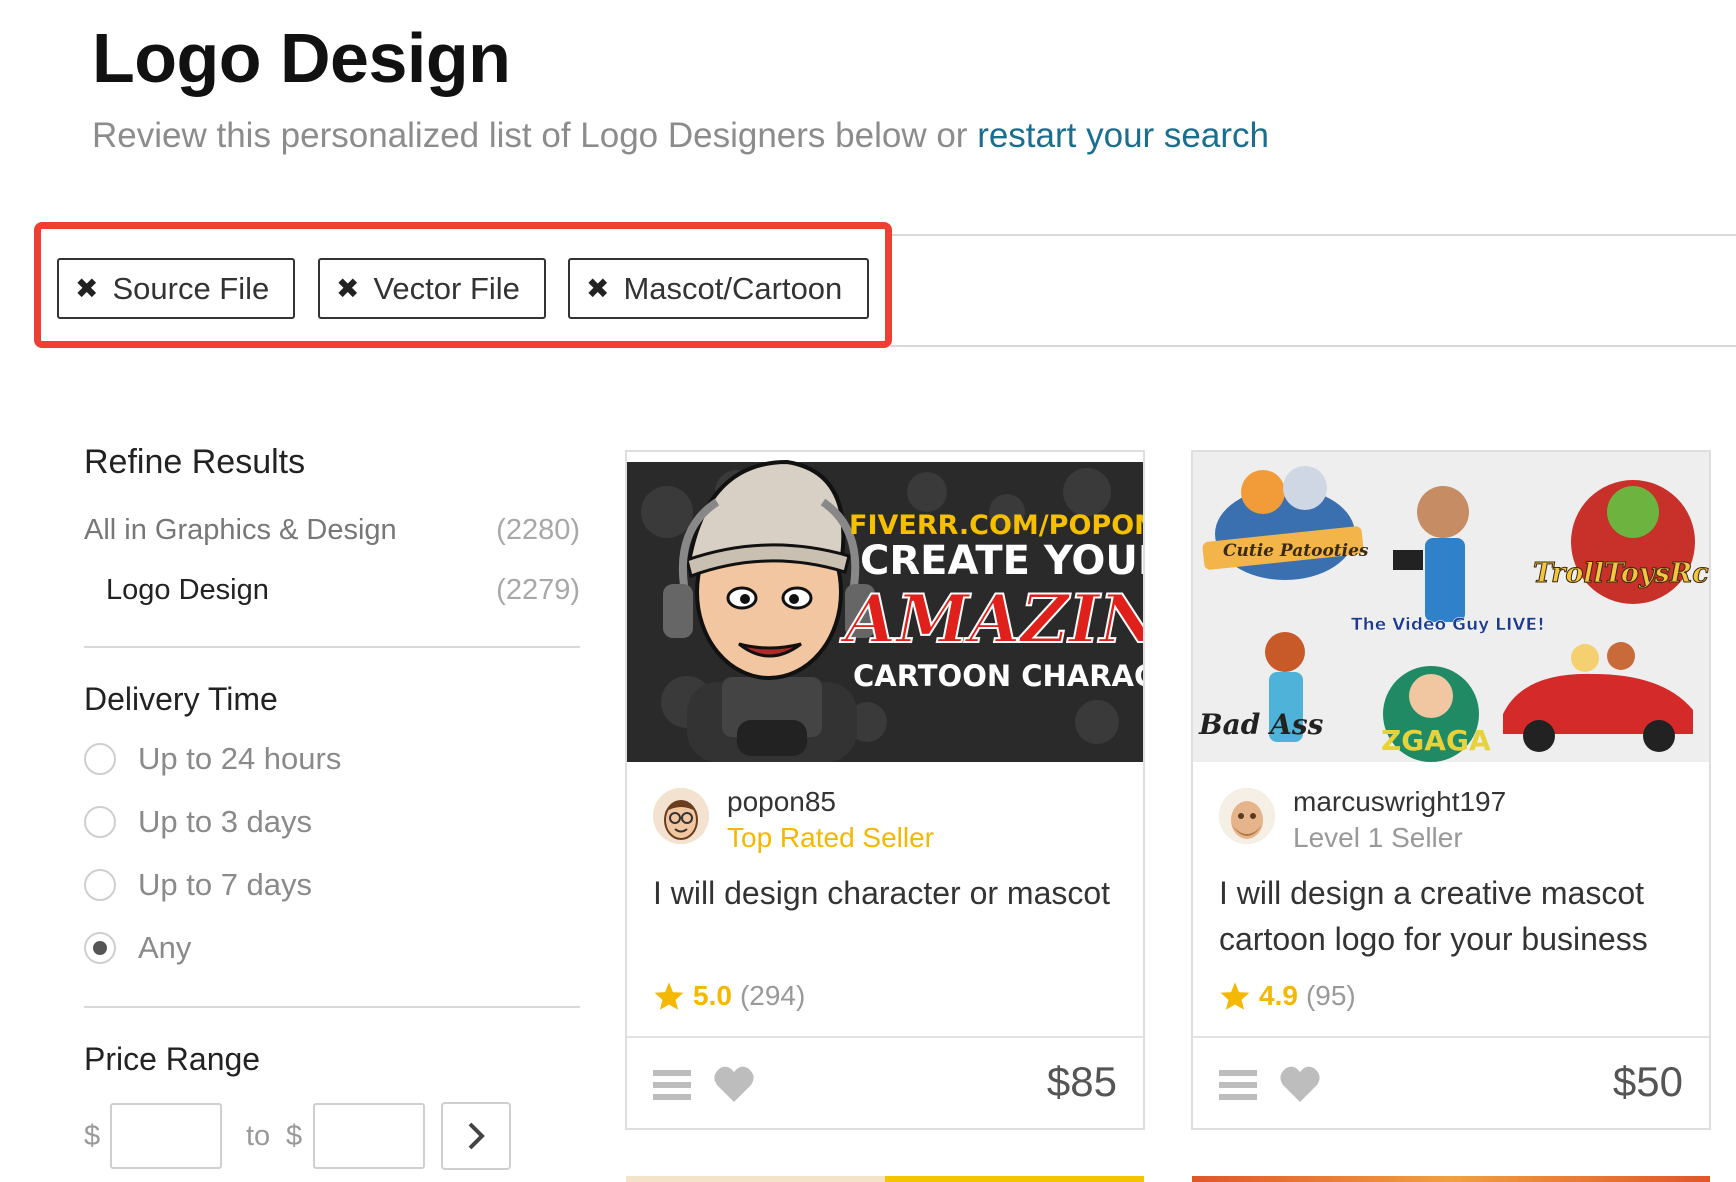 This screenshot has height=1182, width=1736. I want to click on delivery-time-title: Delivery Time, so click(181, 699).